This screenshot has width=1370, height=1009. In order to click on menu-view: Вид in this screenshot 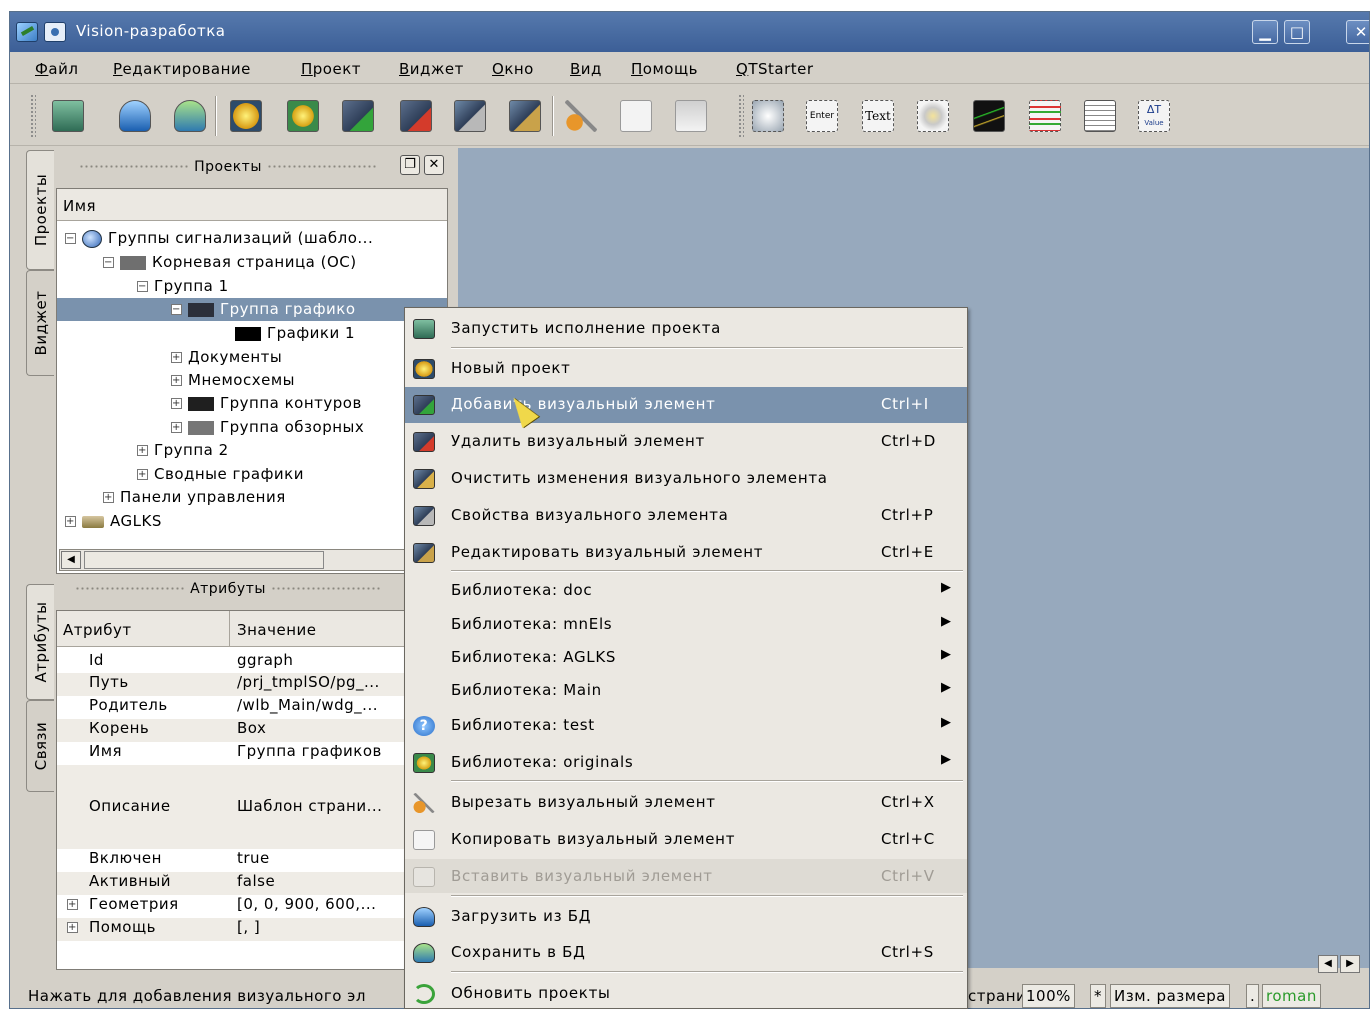, I will do `click(586, 69)`.